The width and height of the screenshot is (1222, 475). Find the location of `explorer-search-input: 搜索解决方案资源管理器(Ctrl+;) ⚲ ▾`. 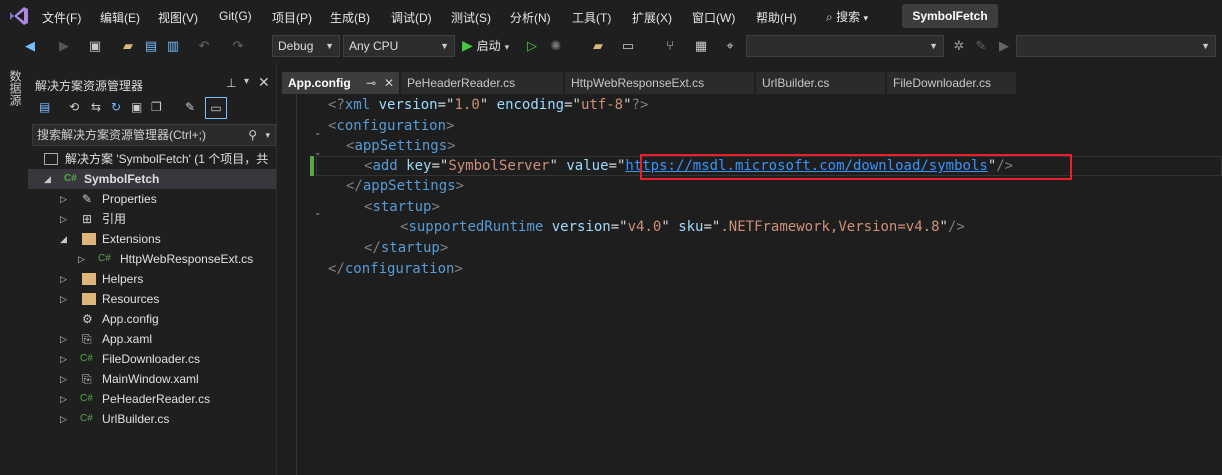

explorer-search-input: 搜索解决方案资源管理器(Ctrl+;) ⚲ ▾ is located at coordinates (154, 135).